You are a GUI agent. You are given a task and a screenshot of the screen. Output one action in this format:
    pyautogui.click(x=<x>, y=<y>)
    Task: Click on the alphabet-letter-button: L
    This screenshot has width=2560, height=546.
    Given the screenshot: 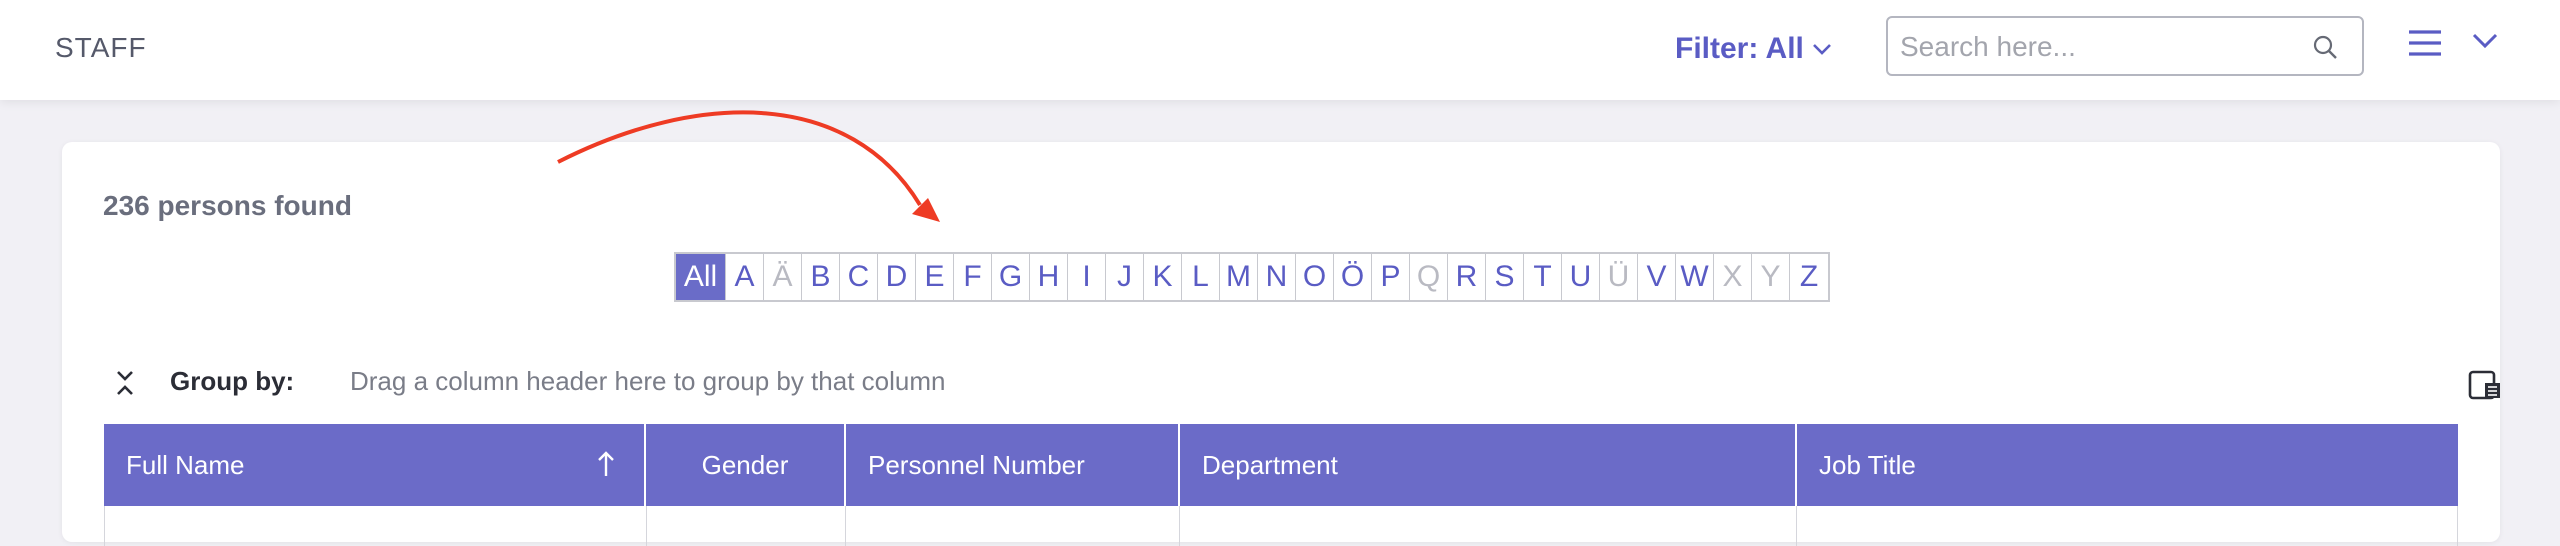 What is the action you would take?
    pyautogui.click(x=1201, y=277)
    